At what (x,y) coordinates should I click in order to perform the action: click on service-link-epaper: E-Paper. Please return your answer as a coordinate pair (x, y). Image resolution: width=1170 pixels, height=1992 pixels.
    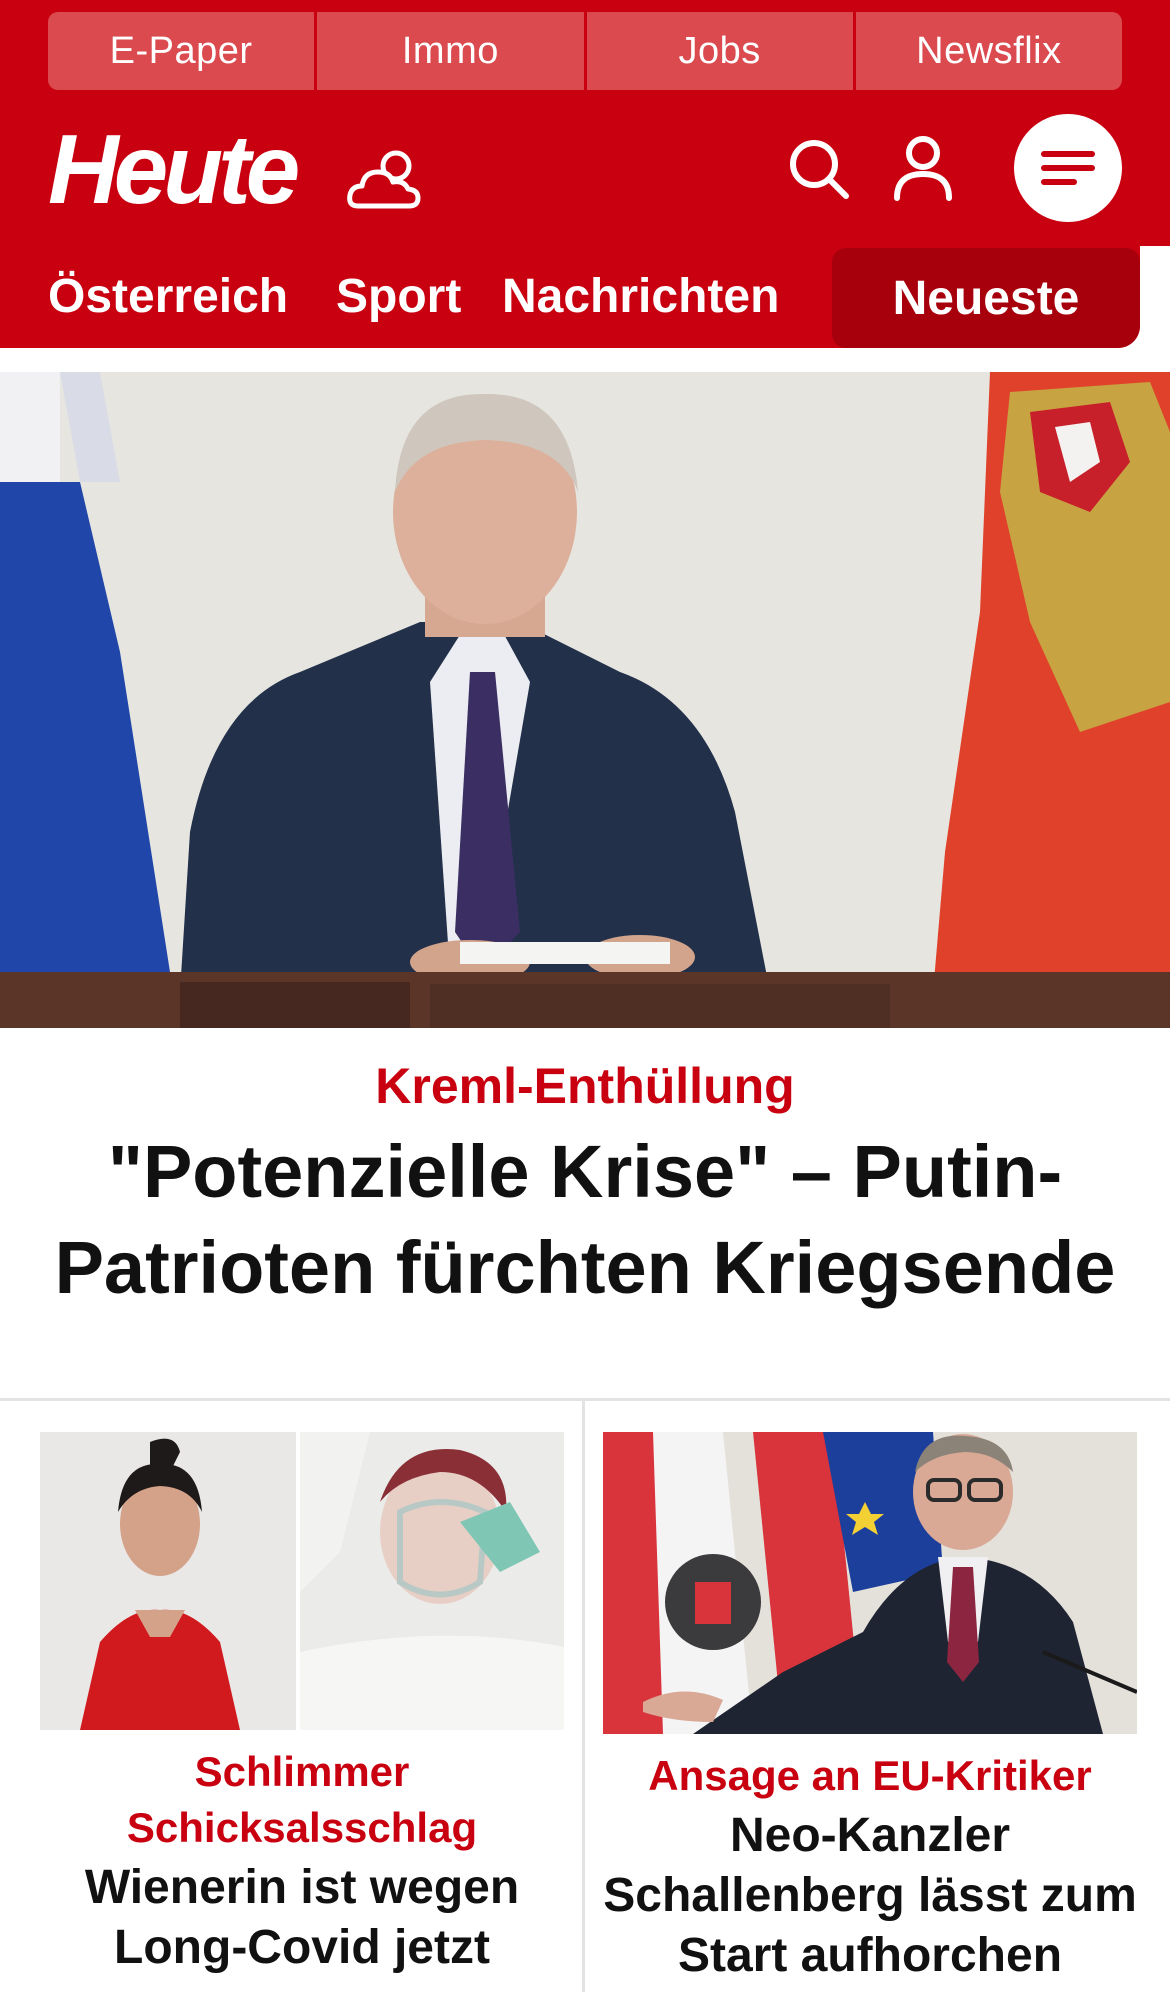
    Looking at the image, I should click on (181, 51).